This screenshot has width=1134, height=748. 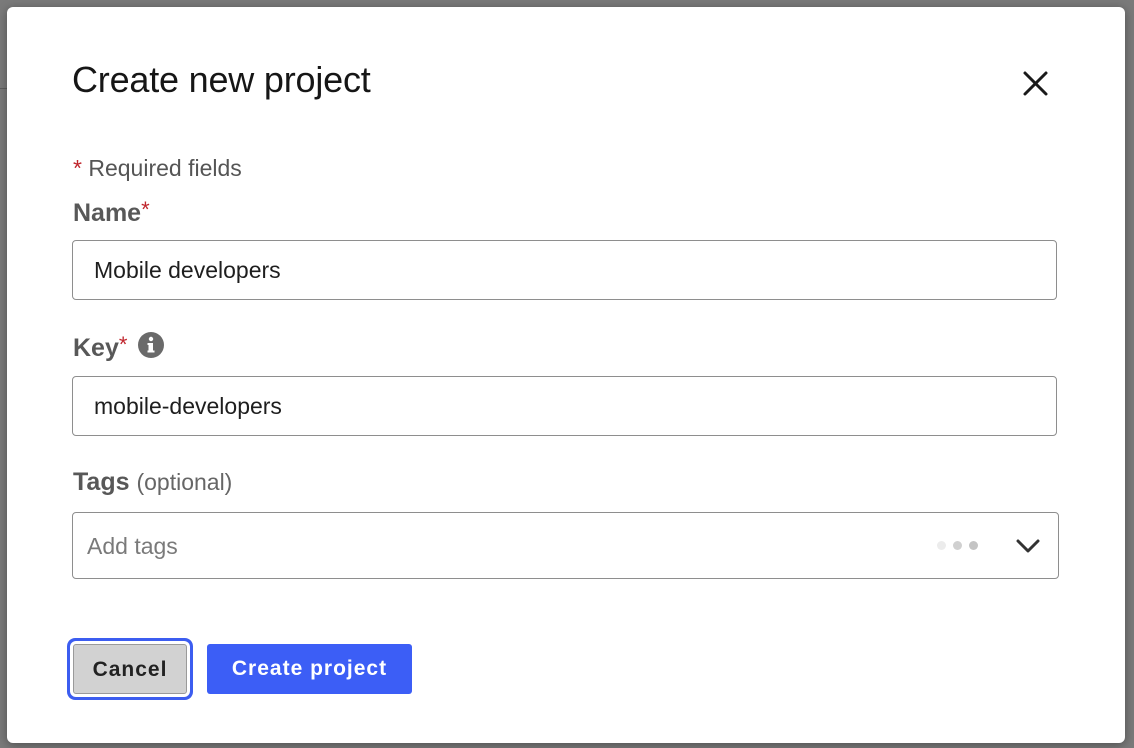 What do you see at coordinates (123, 344) in the screenshot?
I see `key-required-star: *` at bounding box center [123, 344].